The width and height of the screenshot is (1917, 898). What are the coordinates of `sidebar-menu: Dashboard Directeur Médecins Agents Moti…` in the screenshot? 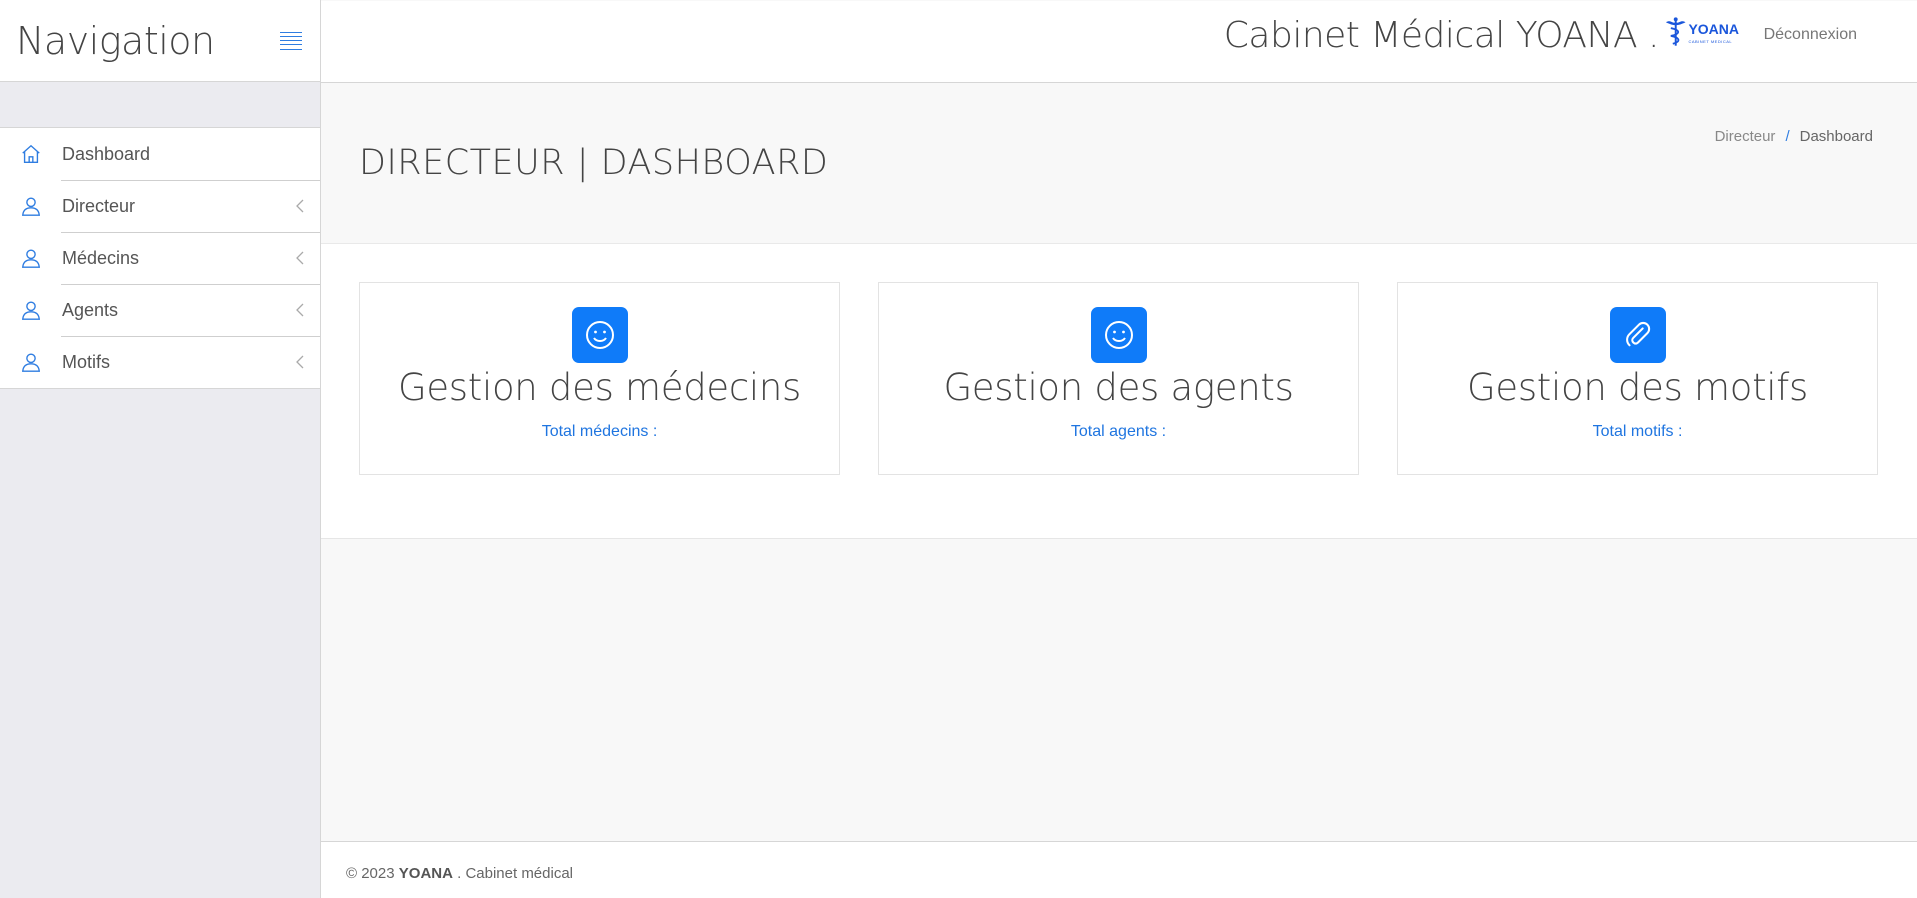 It's located at (160, 258).